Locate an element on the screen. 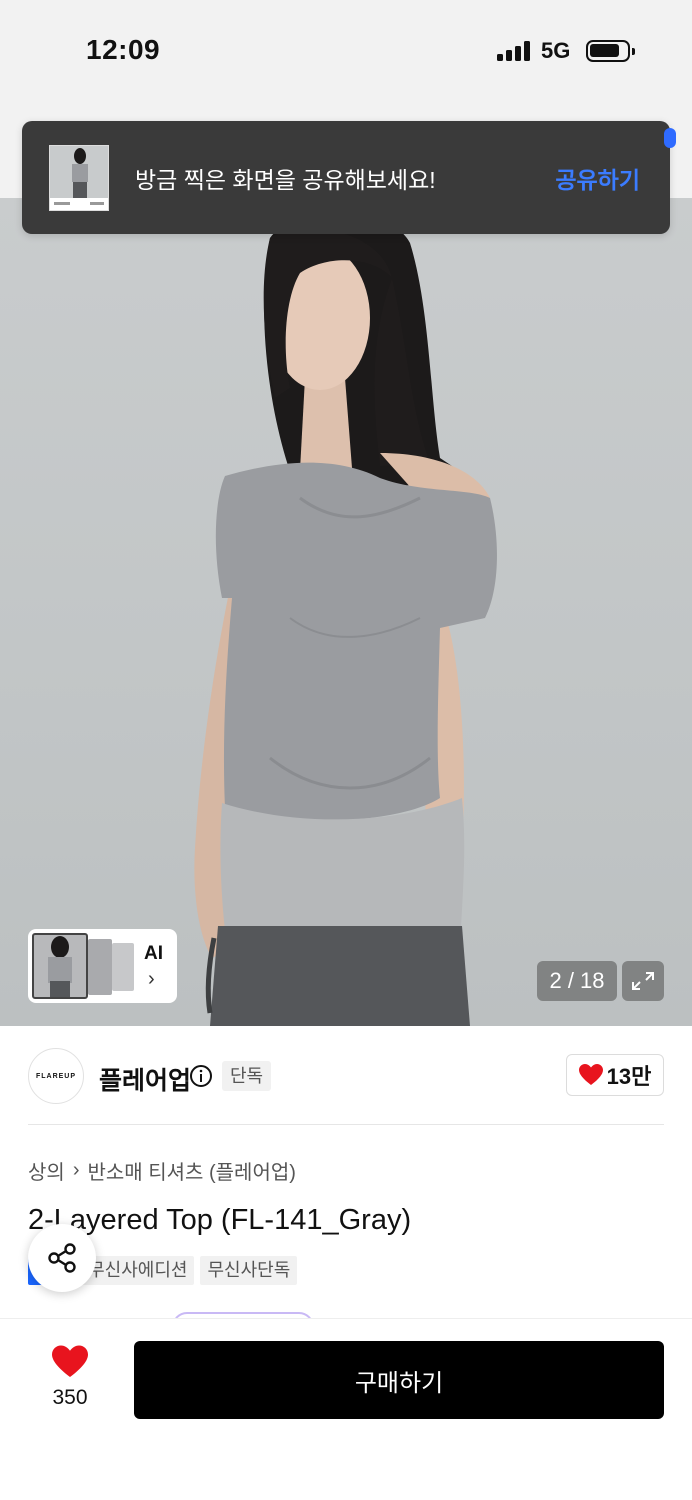 This screenshot has height=1500, width=692. share-button is located at coordinates (62, 1258).